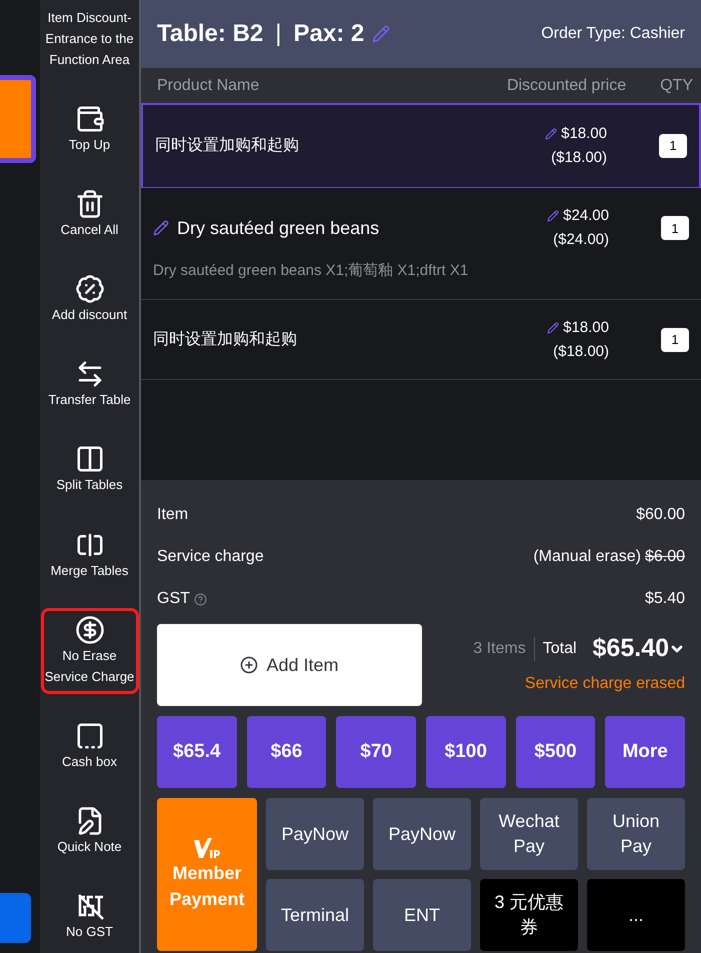 This screenshot has width=701, height=953. I want to click on payment-method-button: ENT, so click(422, 915).